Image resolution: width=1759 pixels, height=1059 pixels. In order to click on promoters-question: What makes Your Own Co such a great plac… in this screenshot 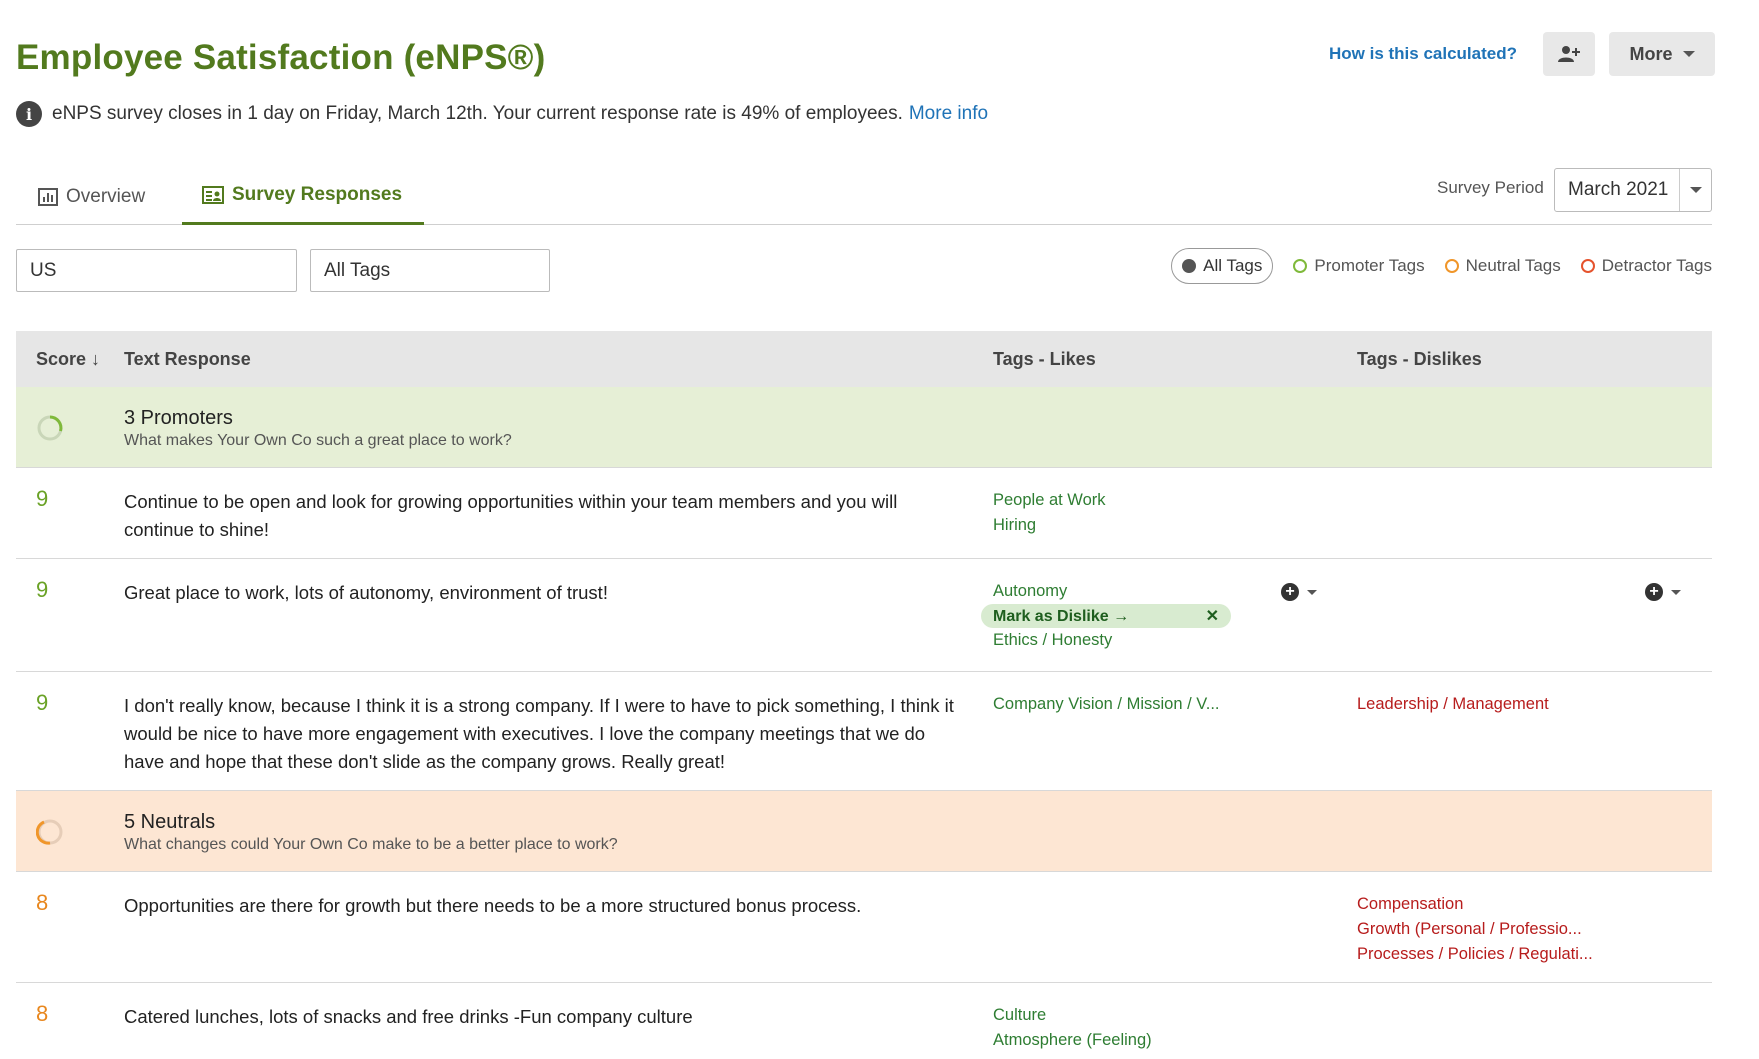, I will do `click(318, 440)`.